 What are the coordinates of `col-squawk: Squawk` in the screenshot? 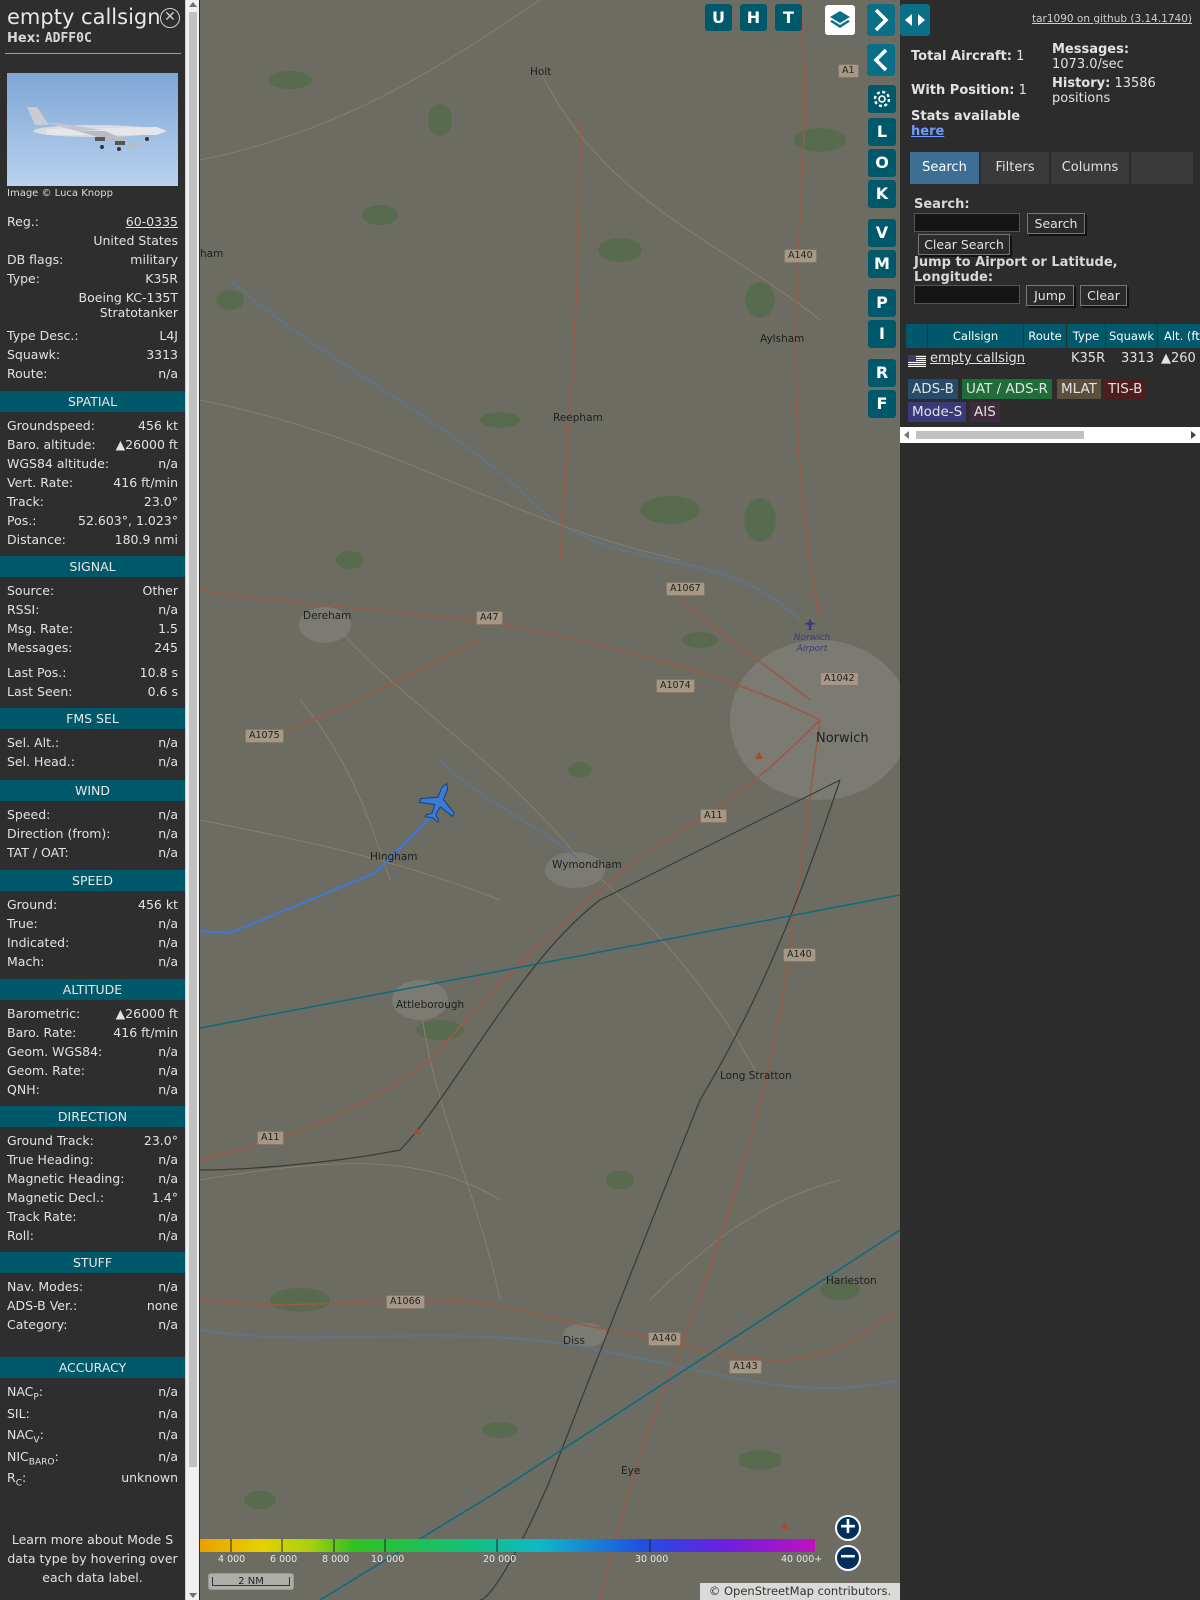 It's located at (1132, 336).